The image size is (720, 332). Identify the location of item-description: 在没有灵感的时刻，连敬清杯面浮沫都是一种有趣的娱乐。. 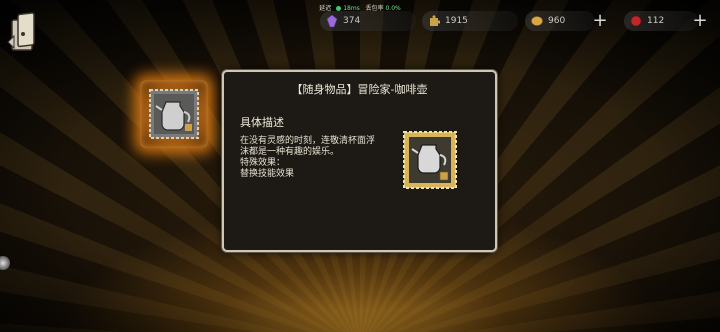
(308, 146).